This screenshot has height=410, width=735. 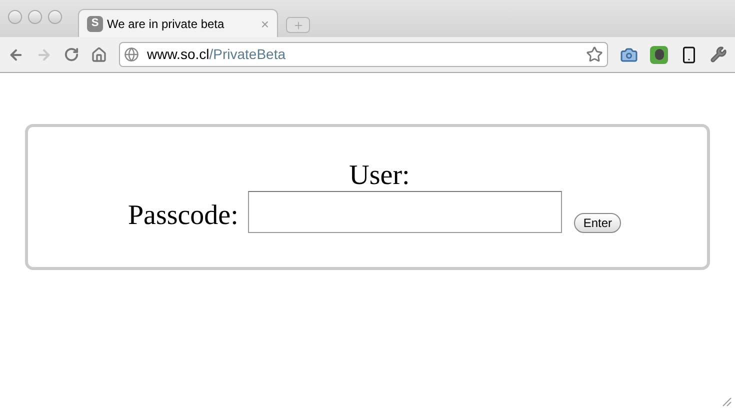 What do you see at coordinates (379, 176) in the screenshot?
I see `user-label: User:` at bounding box center [379, 176].